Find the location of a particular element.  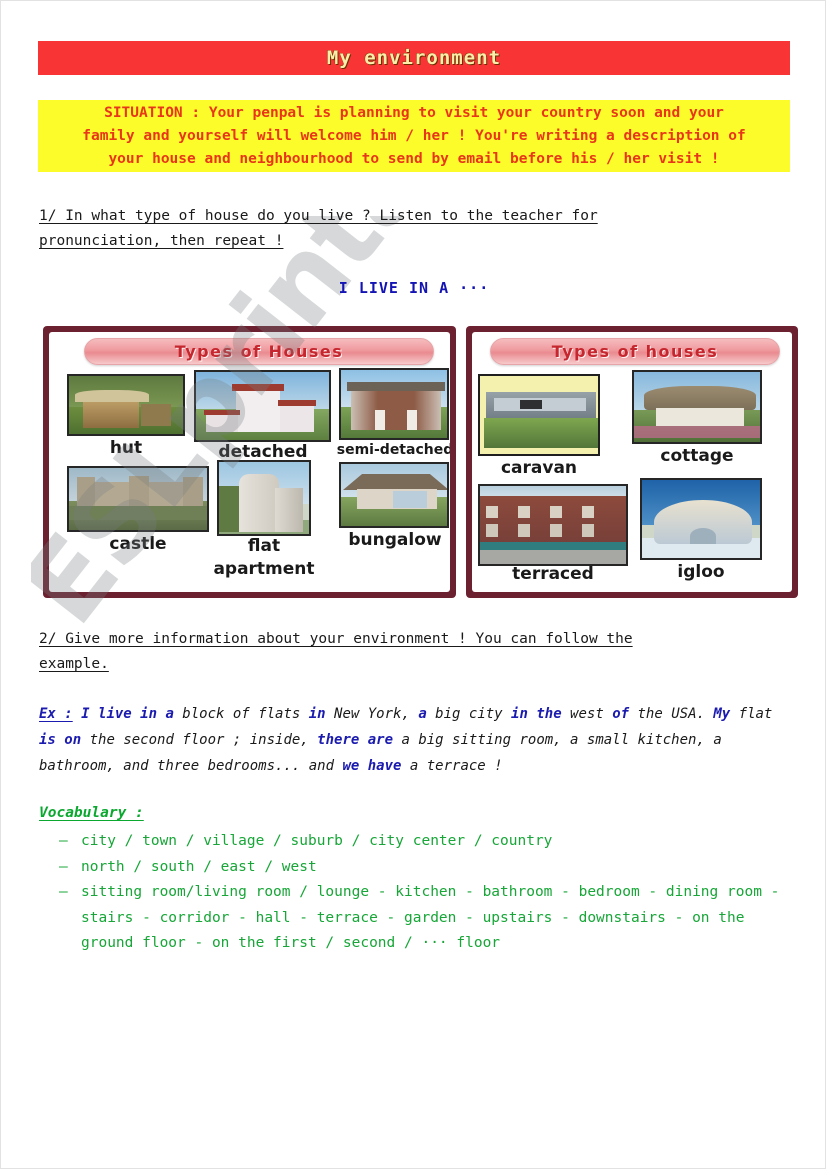

example-seg: the second floor ; inside, is located at coordinates (199, 740).